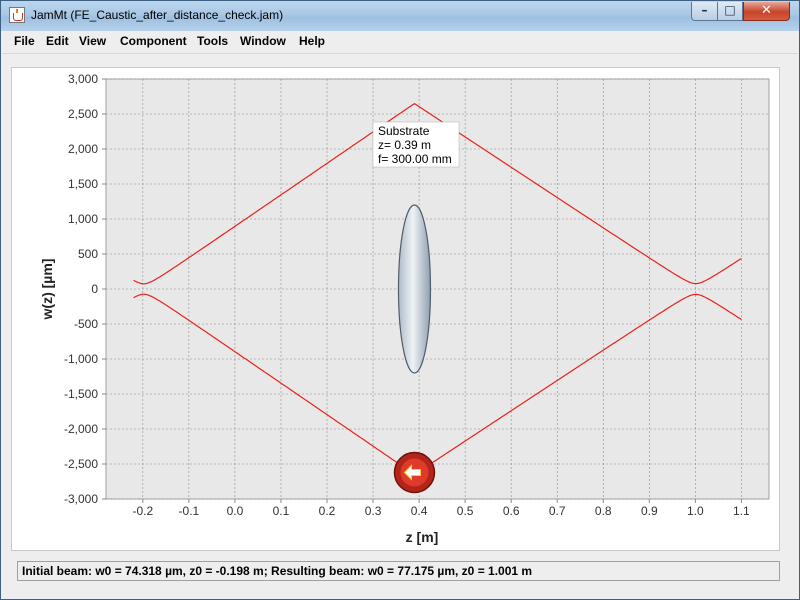 This screenshot has height=600, width=800. I want to click on lens-element, so click(414, 289).